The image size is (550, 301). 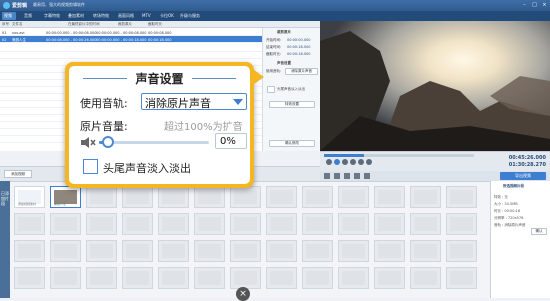 I want to click on duration-label: 截取时长:, so click(x=274, y=54).